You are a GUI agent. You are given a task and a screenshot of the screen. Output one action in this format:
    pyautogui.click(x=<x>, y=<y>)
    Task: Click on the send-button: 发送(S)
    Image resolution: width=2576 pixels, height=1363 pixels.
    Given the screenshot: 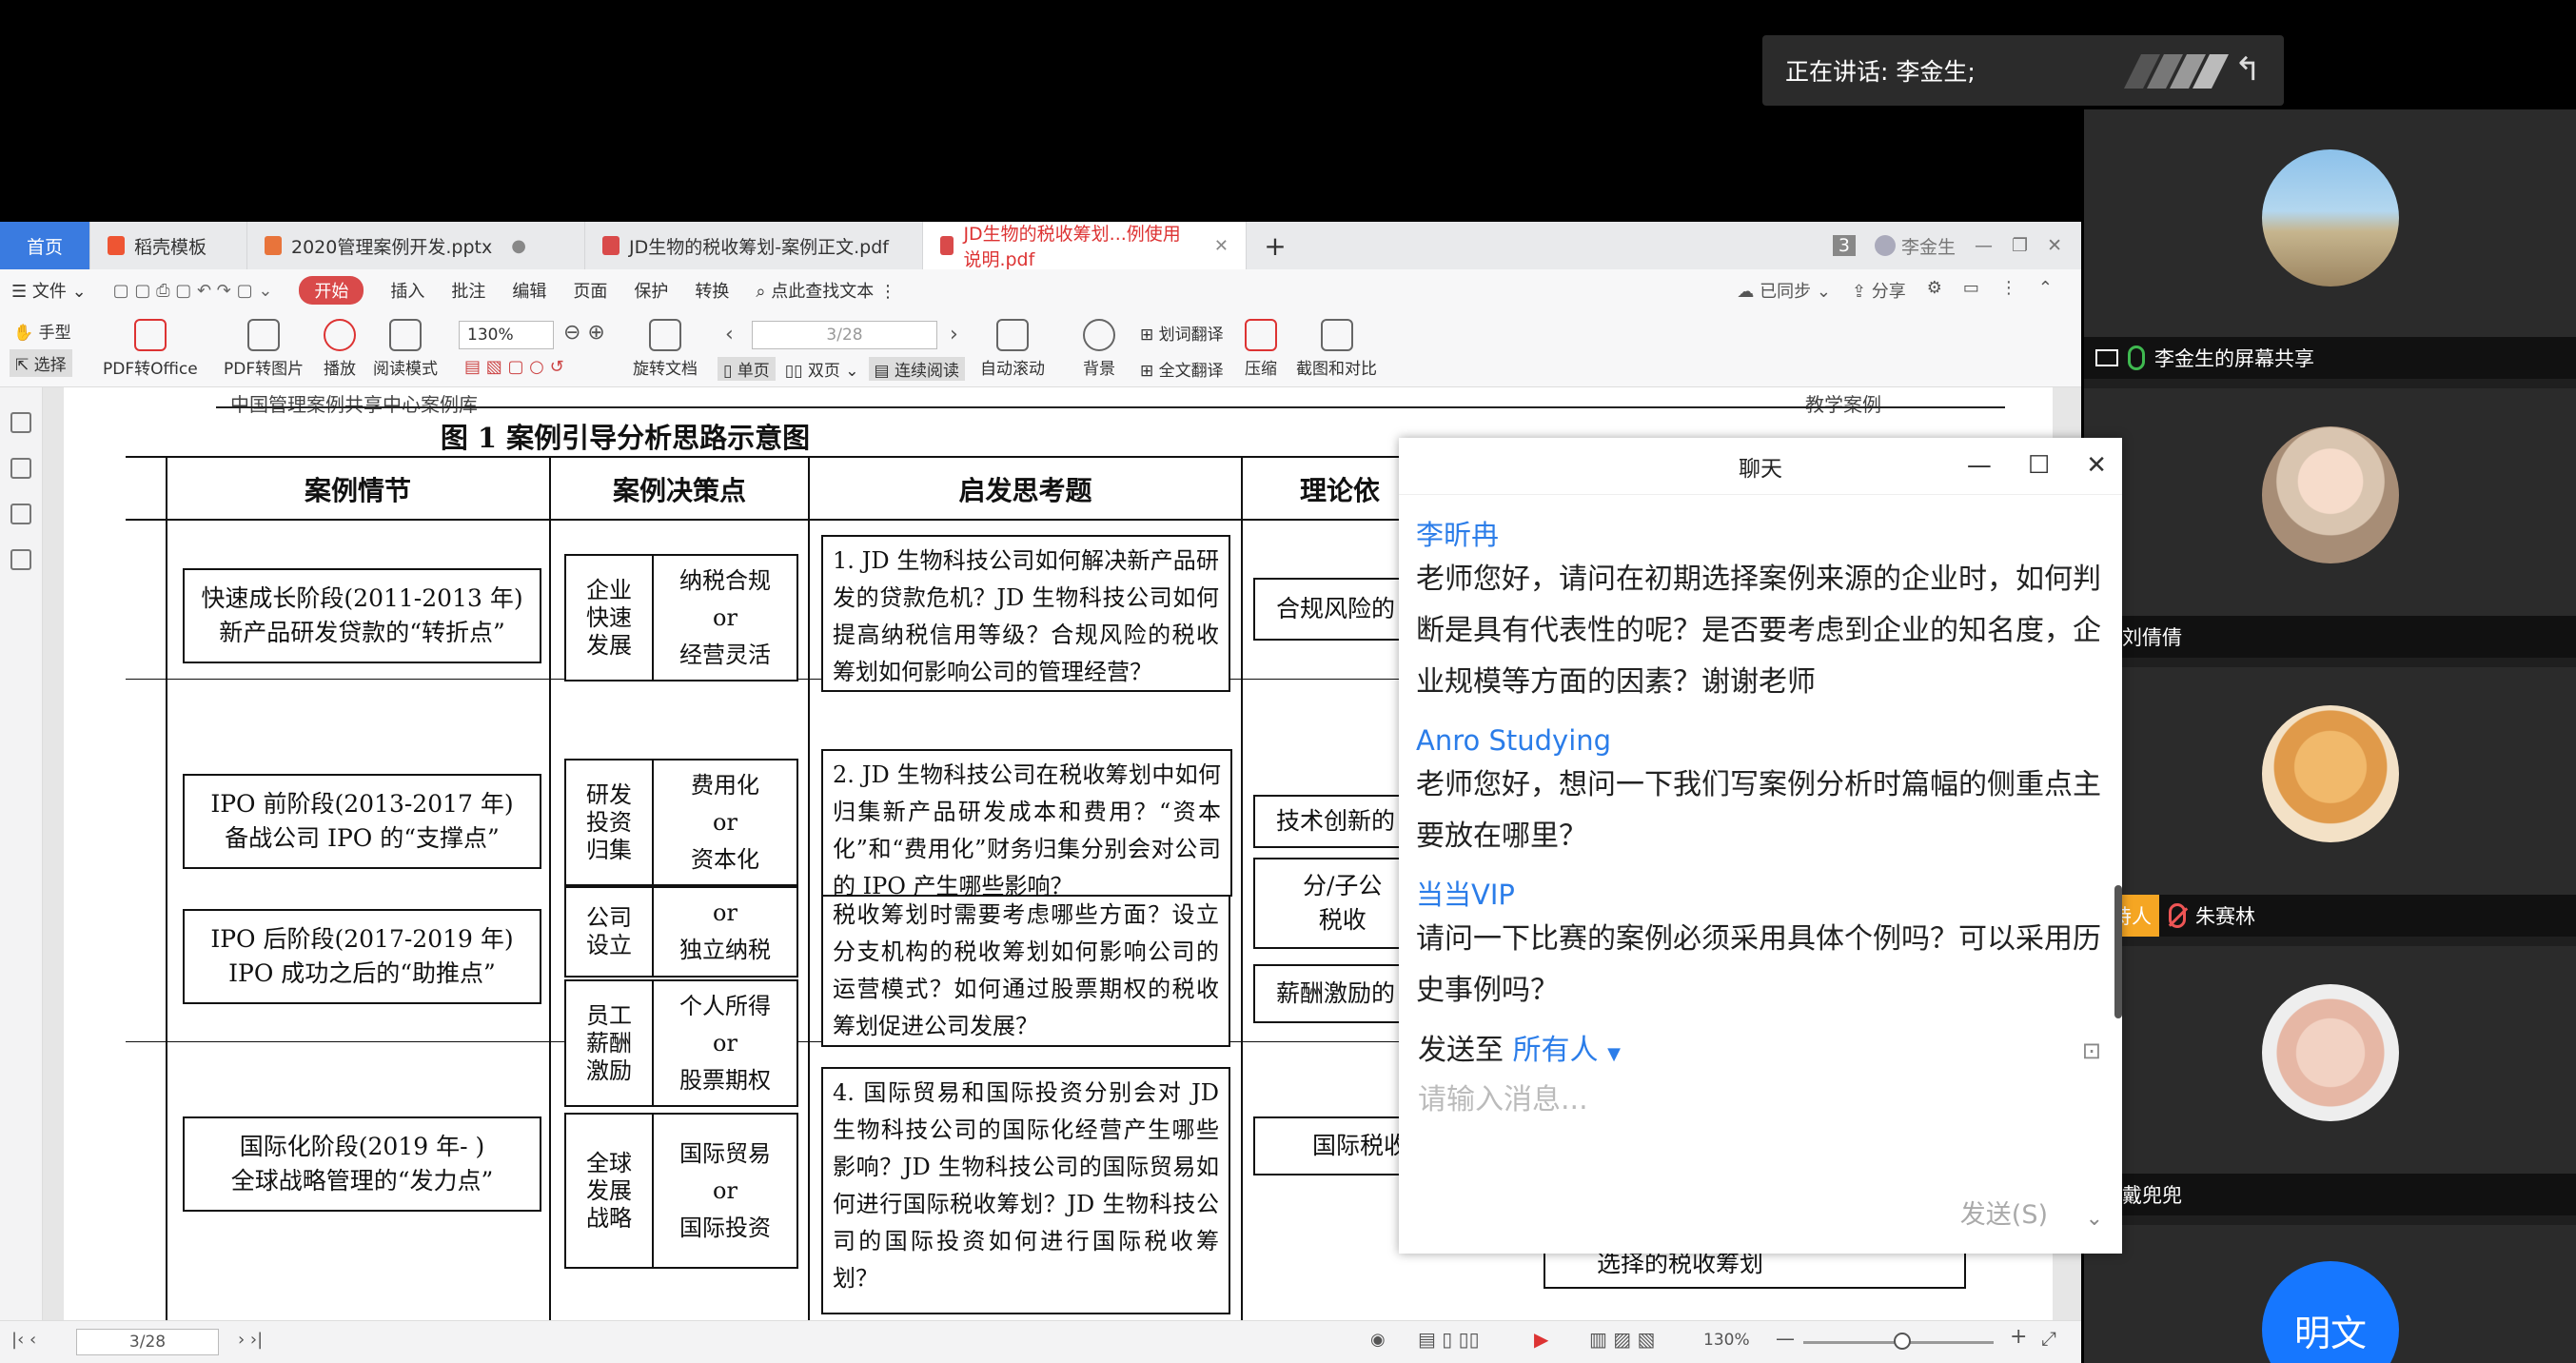 What is the action you would take?
    pyautogui.click(x=2004, y=1212)
    